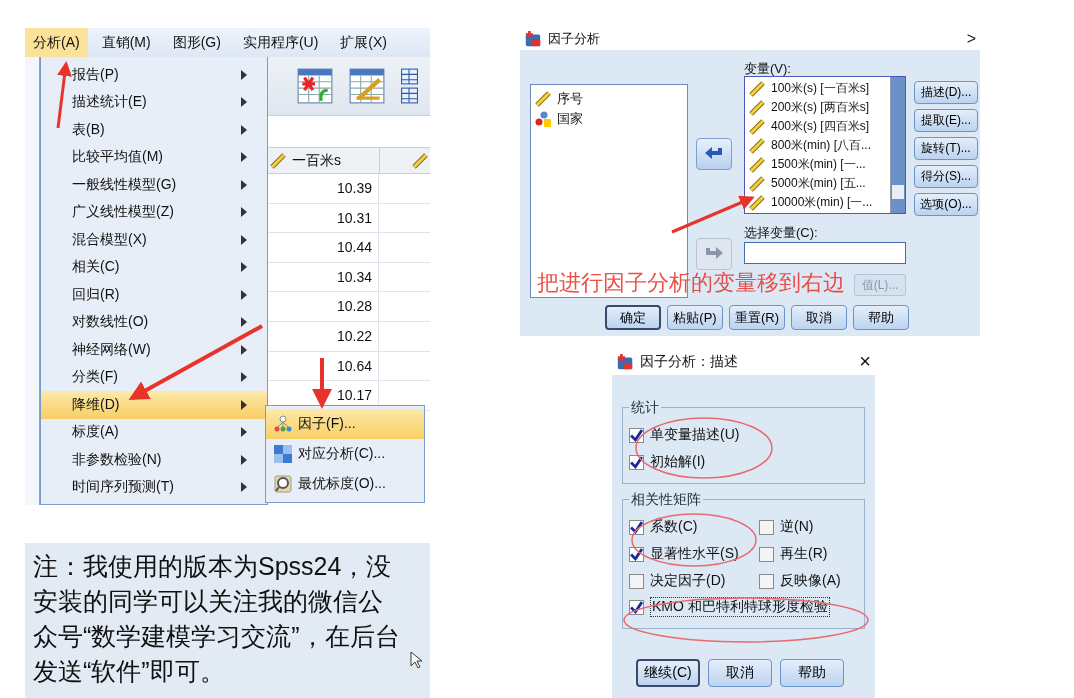 The width and height of the screenshot is (1074, 698). I want to click on move-arrow-button, so click(714, 154).